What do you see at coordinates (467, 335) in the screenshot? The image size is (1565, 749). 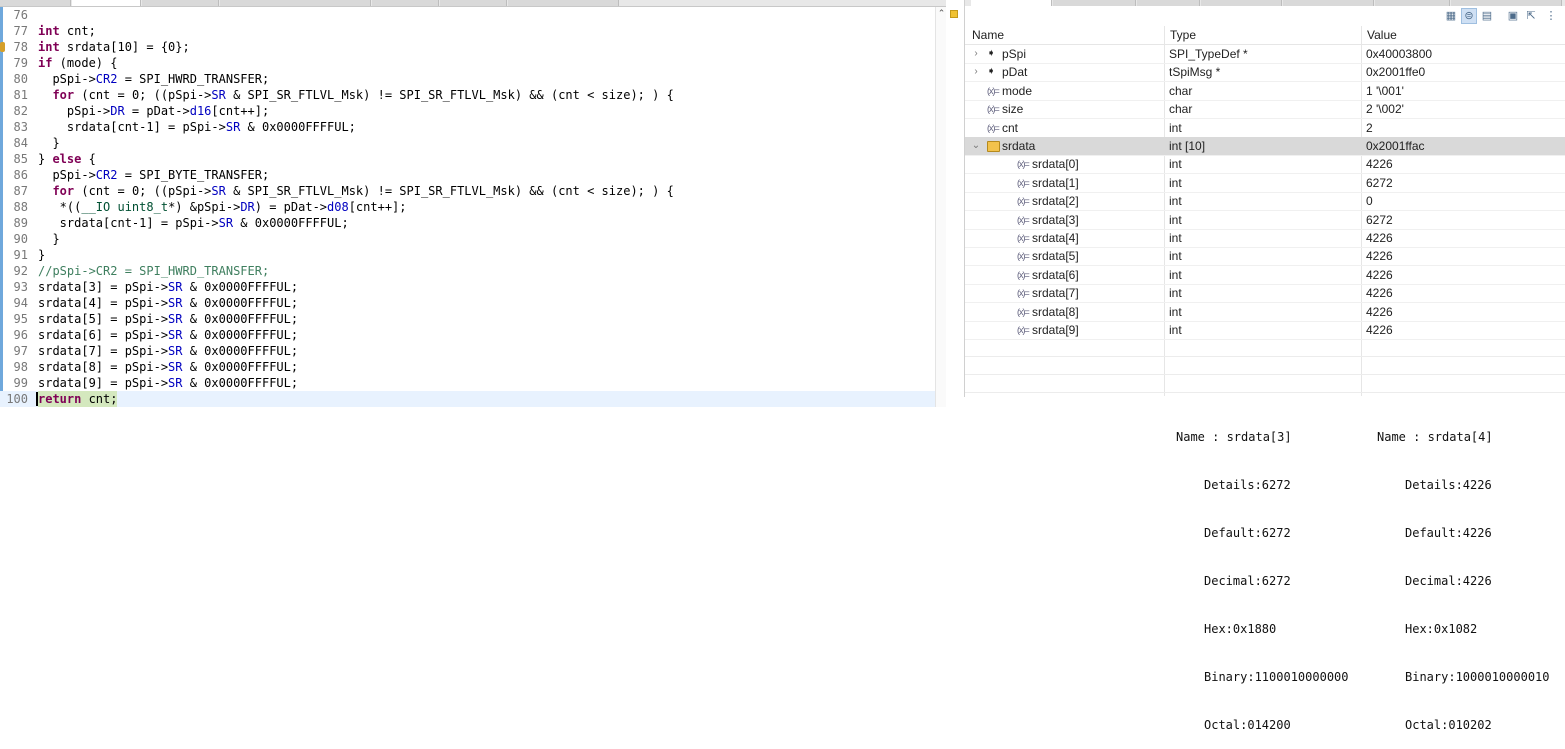 I see `code-line: 96 srdata[6] = pSpi->SR & 0x0000FFFFUL;` at bounding box center [467, 335].